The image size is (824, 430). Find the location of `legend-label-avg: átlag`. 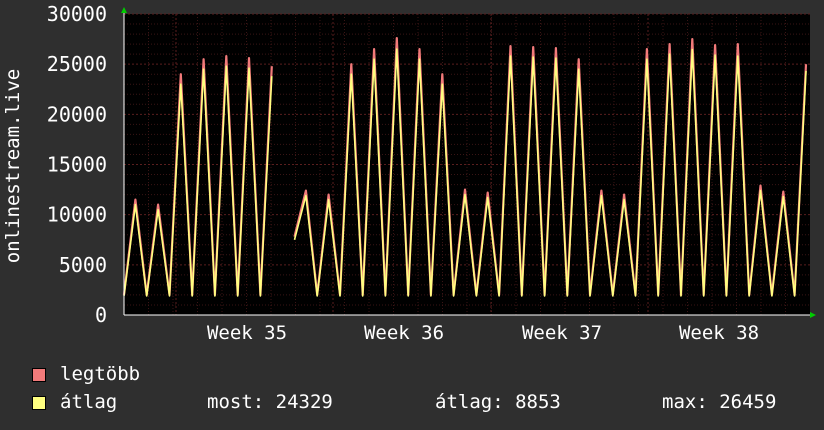

legend-label-avg: átlag is located at coordinates (89, 402).